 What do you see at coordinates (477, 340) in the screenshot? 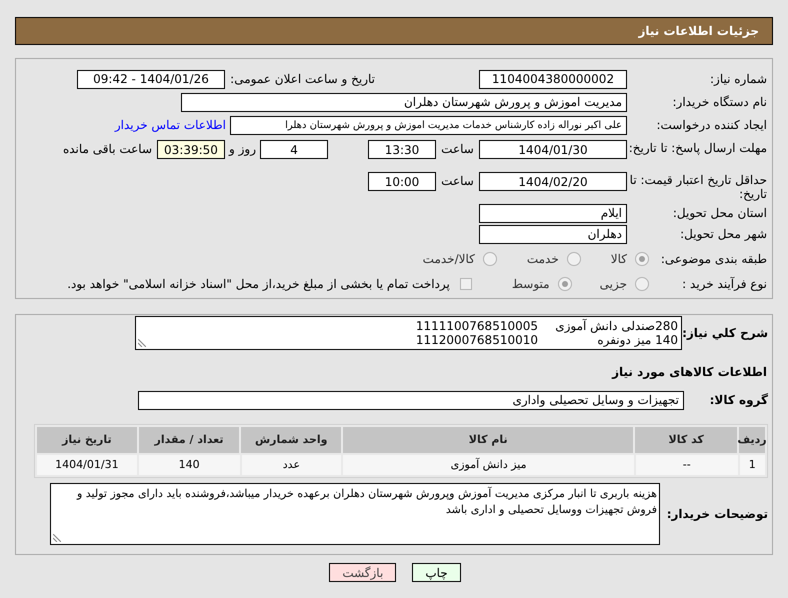
I see `item-code: 1112000768510010` at bounding box center [477, 340].